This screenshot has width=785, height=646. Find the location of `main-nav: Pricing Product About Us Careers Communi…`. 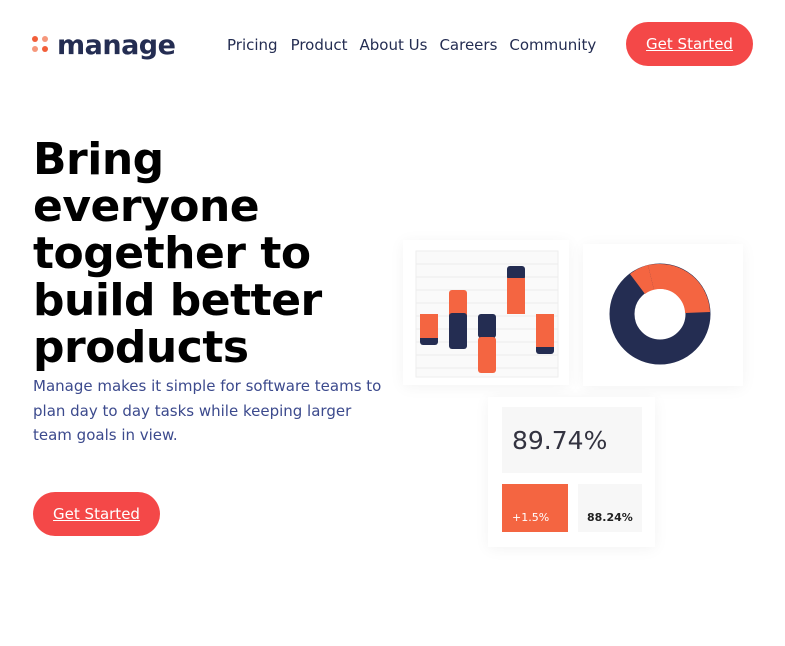

main-nav: Pricing Product About Us Careers Communi… is located at coordinates (417, 45).